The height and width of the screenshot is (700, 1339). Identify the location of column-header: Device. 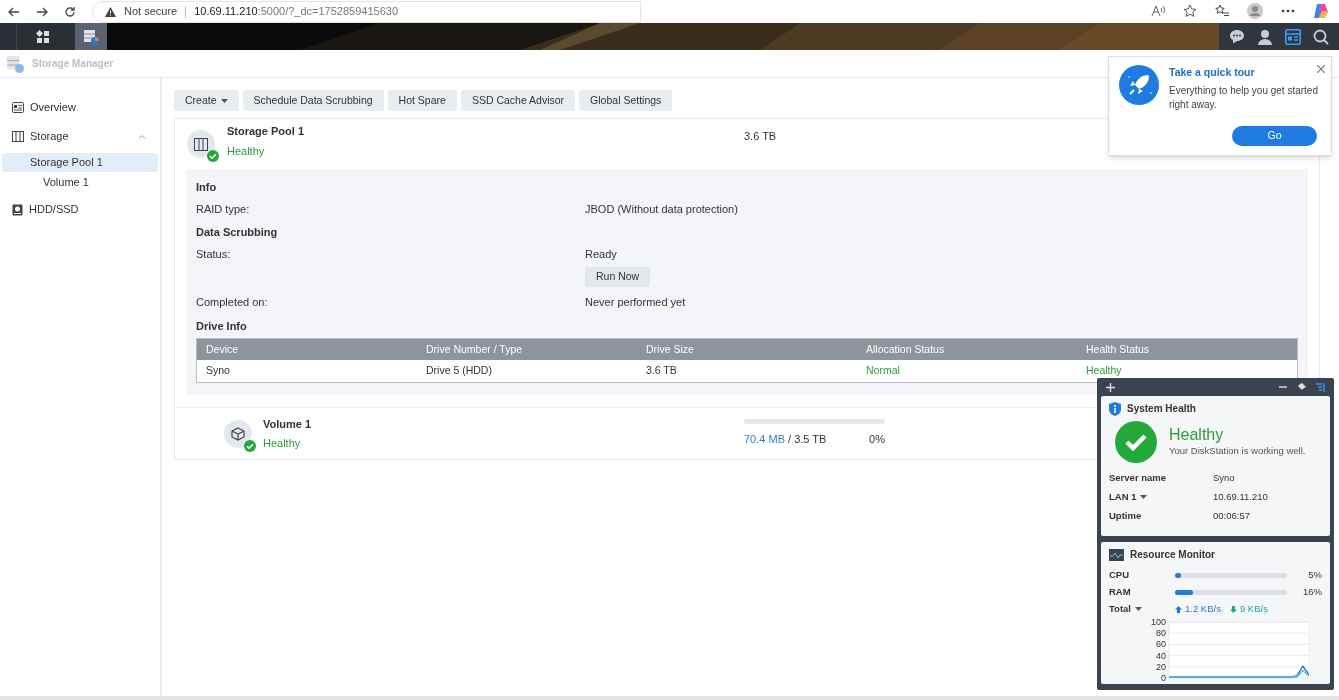
(222, 349).